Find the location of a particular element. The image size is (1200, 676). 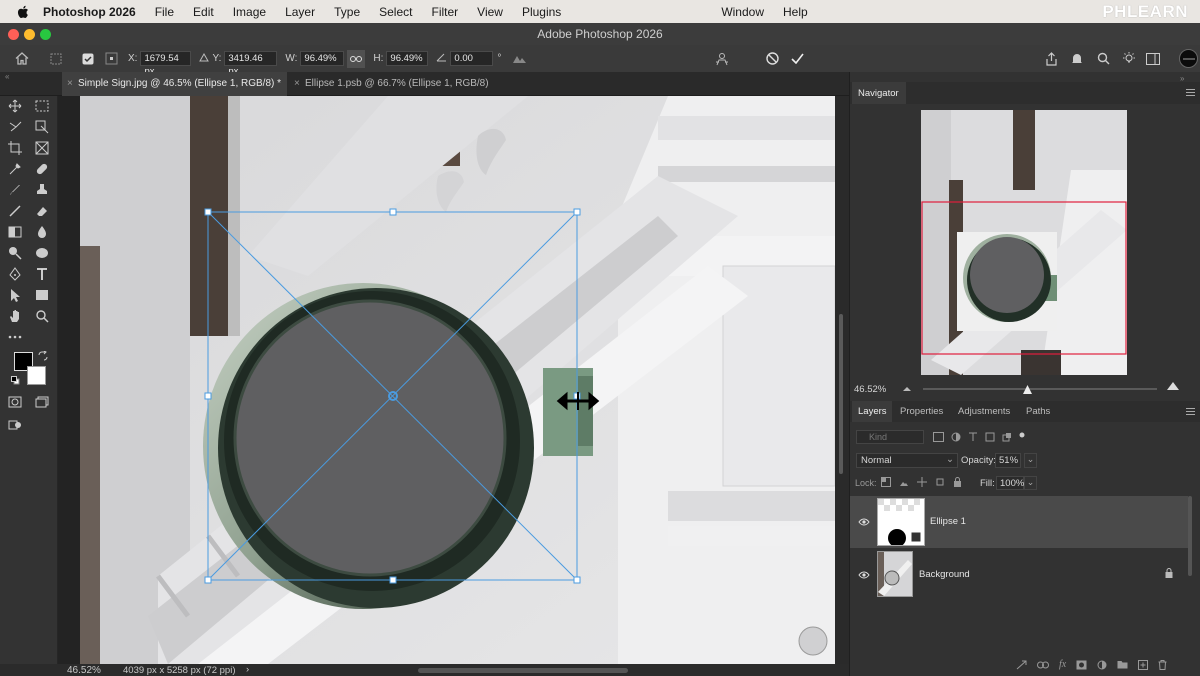

menu-select: Select is located at coordinates (395, 12).